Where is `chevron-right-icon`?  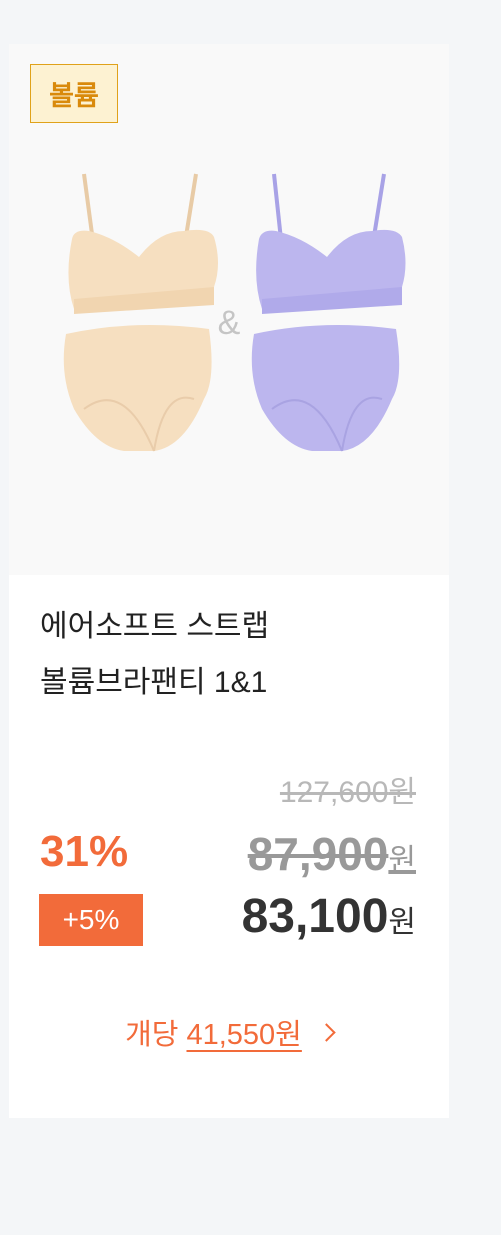
chevron-right-icon is located at coordinates (326, 1032).